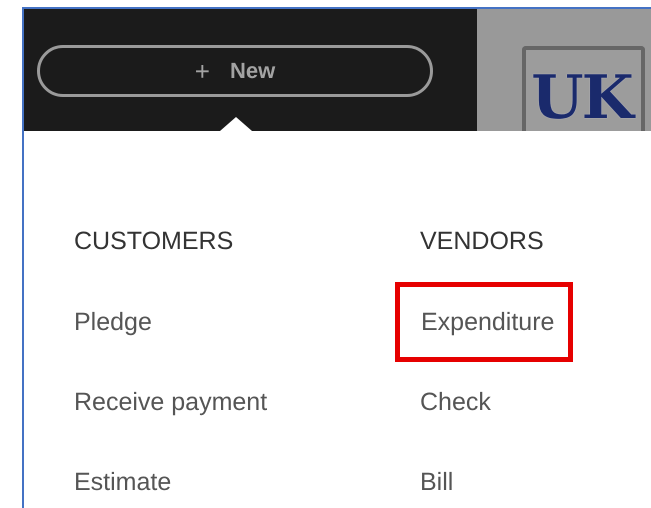  I want to click on menu-item: Check, so click(455, 402).